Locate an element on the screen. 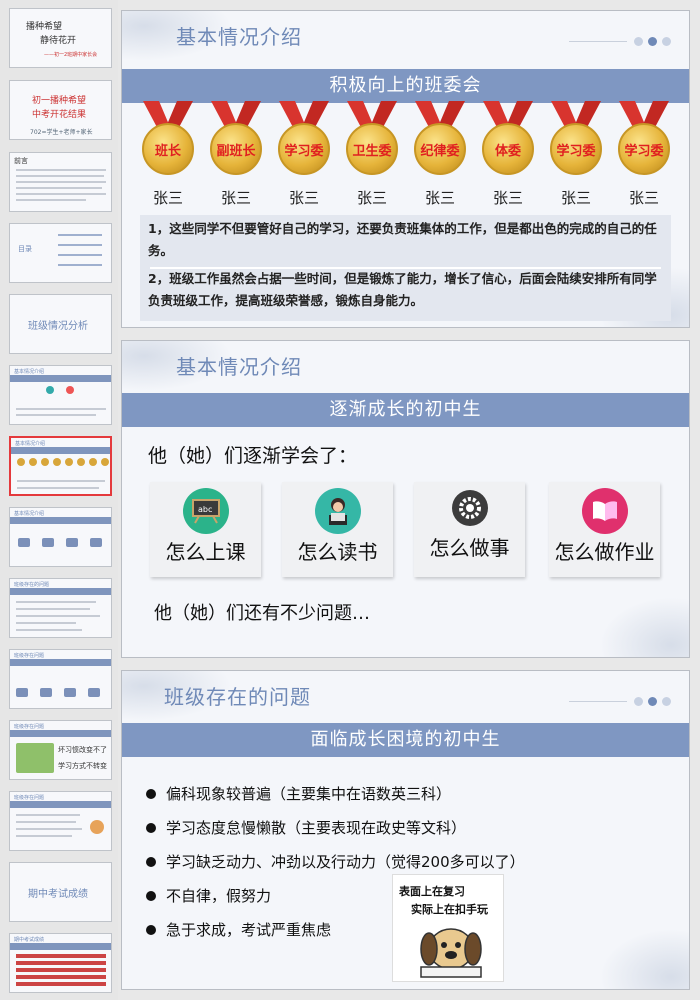 The height and width of the screenshot is (1000, 700). slide-banner: 面临成长困境的初中生 is located at coordinates (405, 740).